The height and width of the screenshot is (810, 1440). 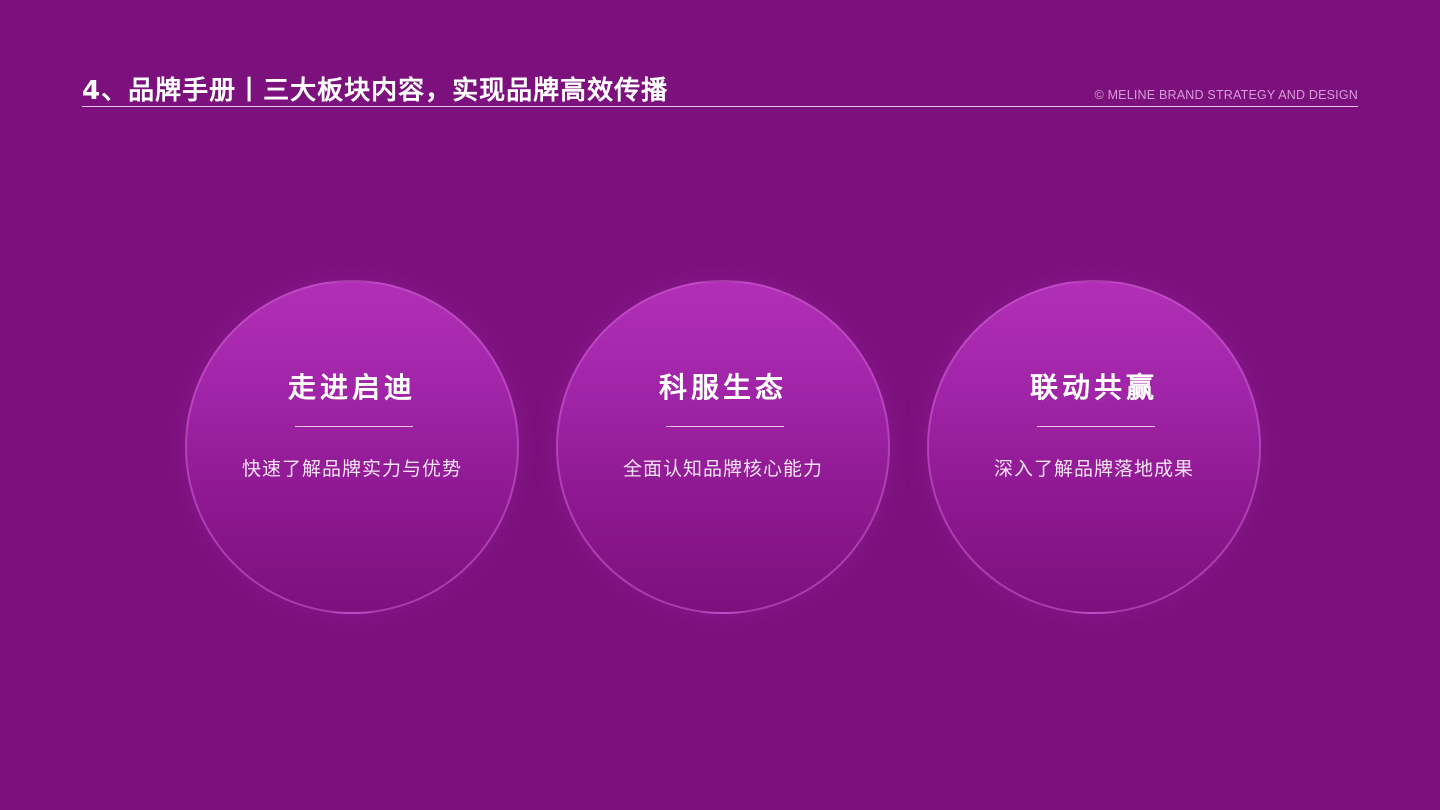 I want to click on section-card-3: 联动共赢 深入了解品牌落地成果, so click(x=1094, y=447).